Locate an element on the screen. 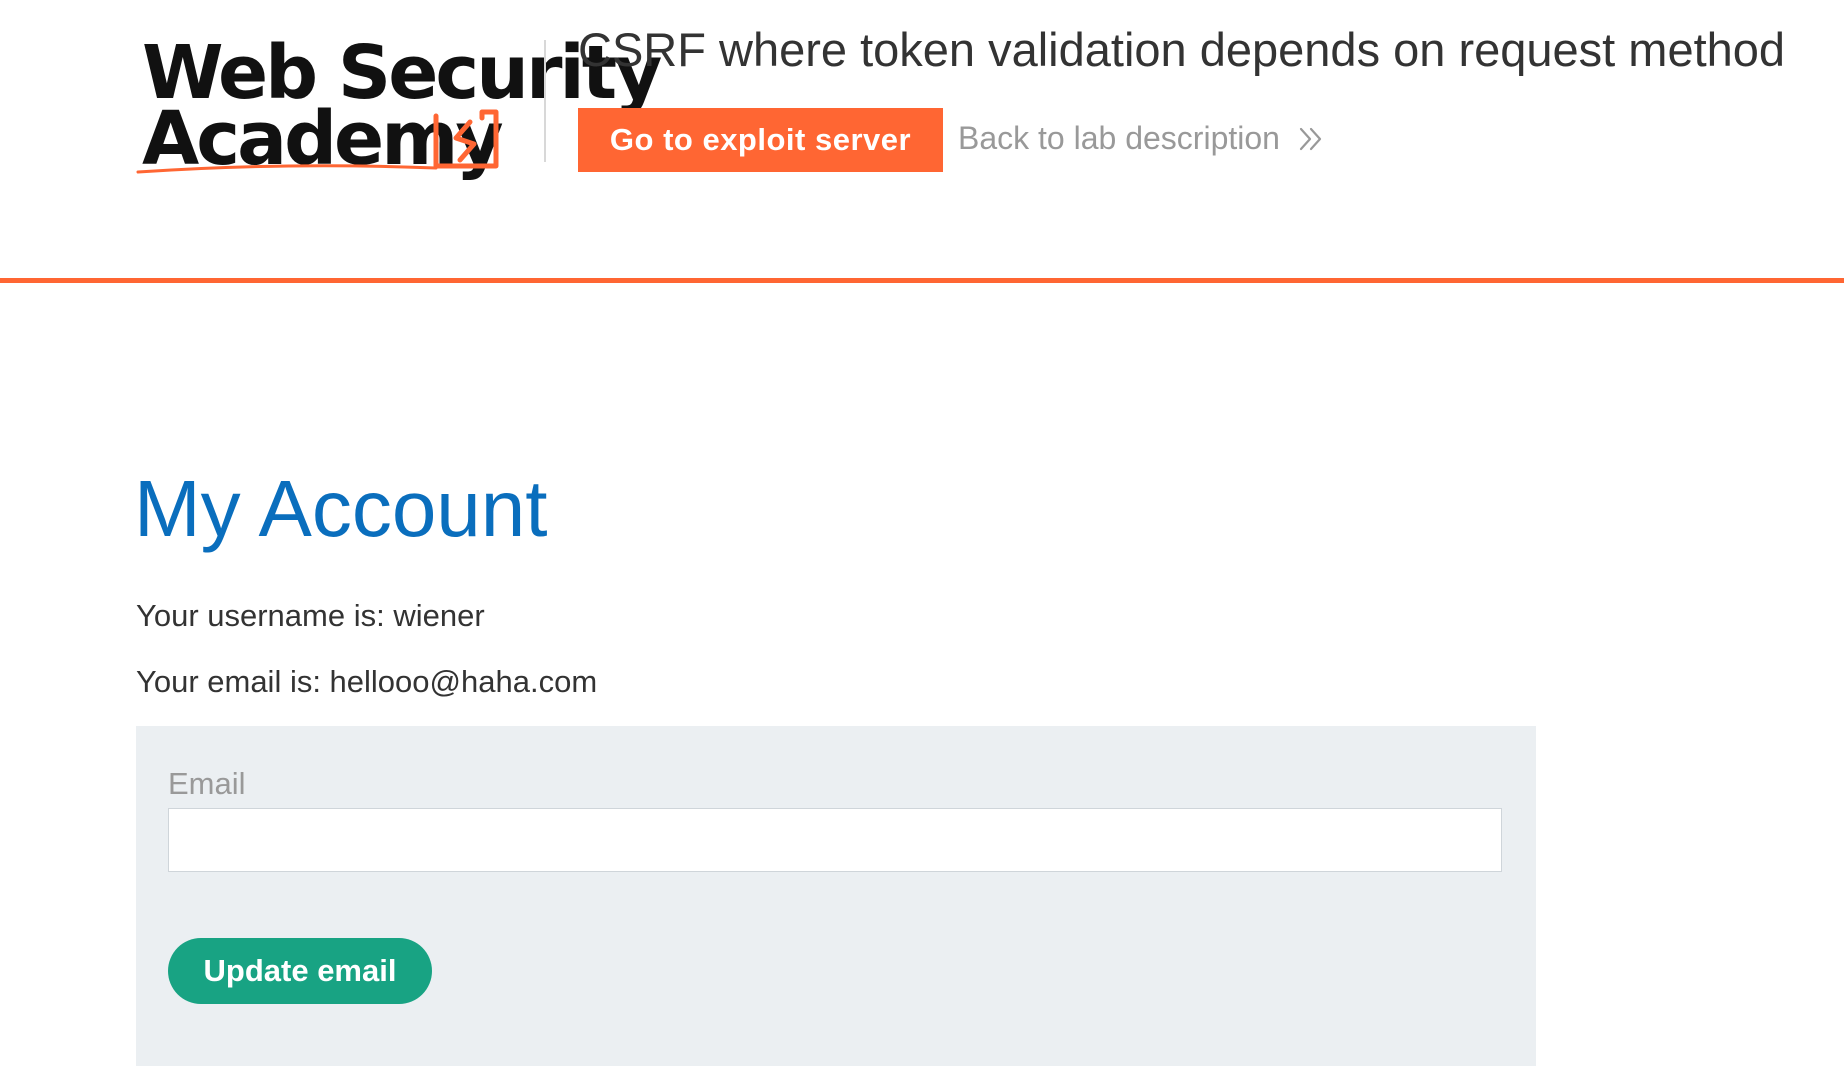  email-text: Your email is: hellooo@haha.com is located at coordinates (367, 681).